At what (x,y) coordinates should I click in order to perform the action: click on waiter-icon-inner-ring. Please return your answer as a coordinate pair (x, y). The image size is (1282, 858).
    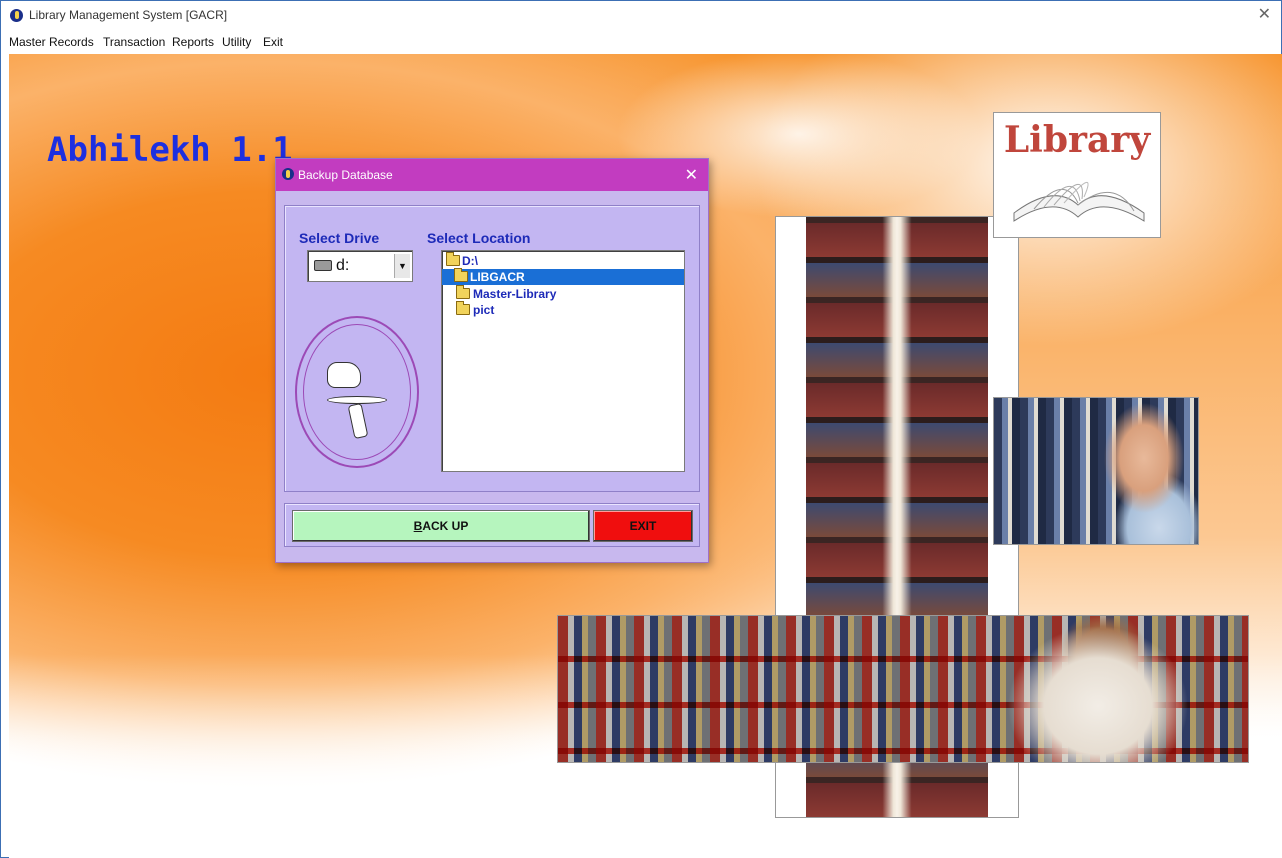
    Looking at the image, I should click on (357, 392).